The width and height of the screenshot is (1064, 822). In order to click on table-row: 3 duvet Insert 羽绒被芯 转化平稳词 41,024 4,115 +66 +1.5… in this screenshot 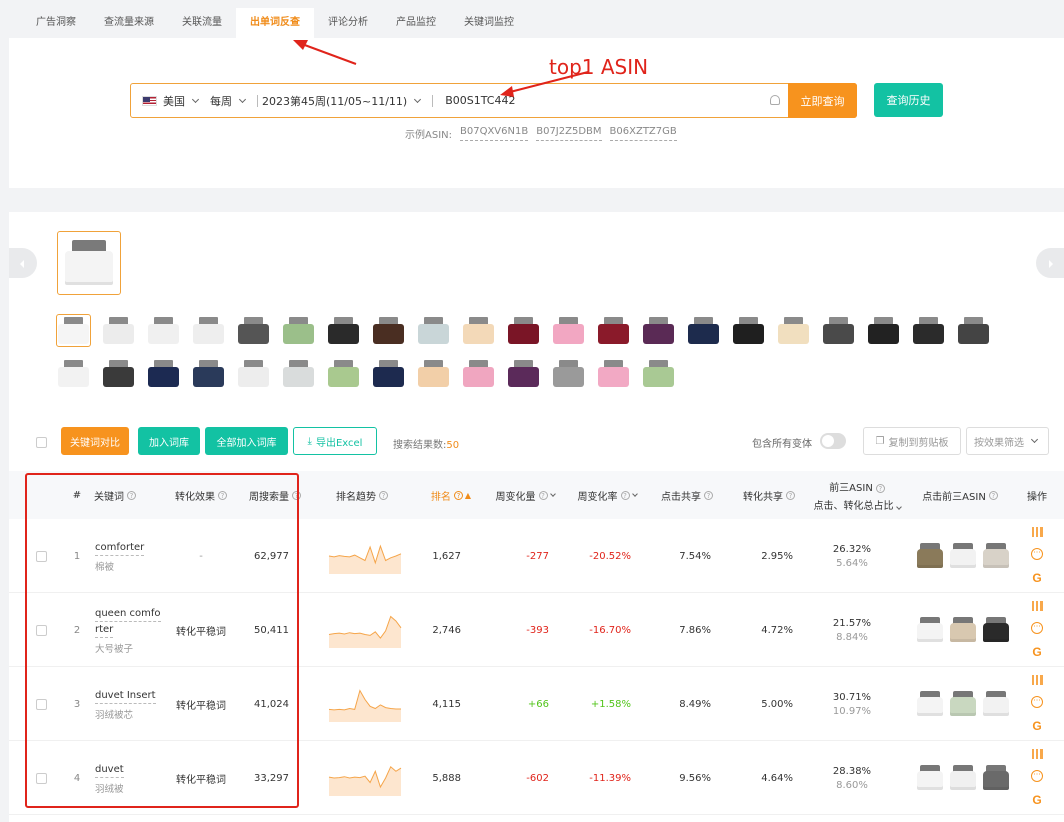, I will do `click(536, 704)`.